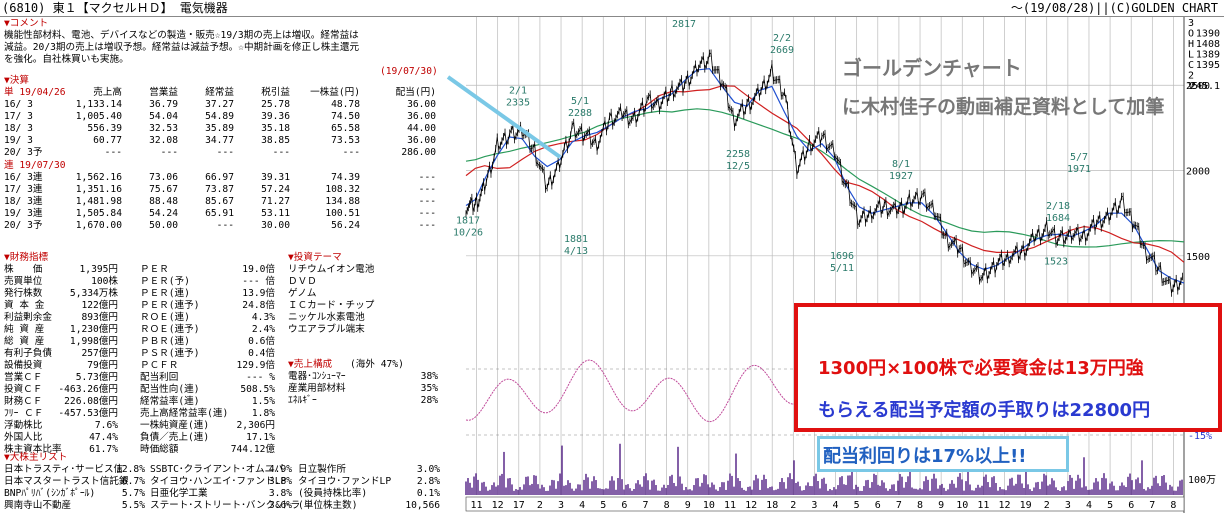 This screenshot has height=513, width=1224. What do you see at coordinates (106, 425) in the screenshot?
I see `zaimu-value: 7.6%` at bounding box center [106, 425].